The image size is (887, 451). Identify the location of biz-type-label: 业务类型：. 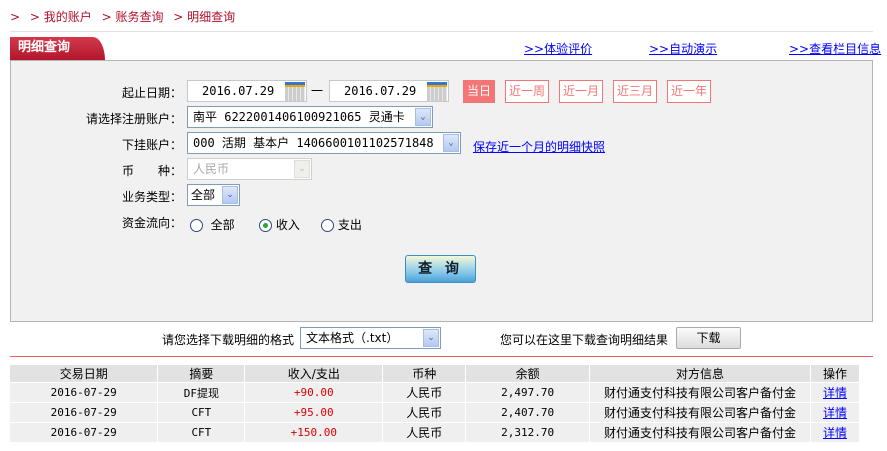
(151, 197).